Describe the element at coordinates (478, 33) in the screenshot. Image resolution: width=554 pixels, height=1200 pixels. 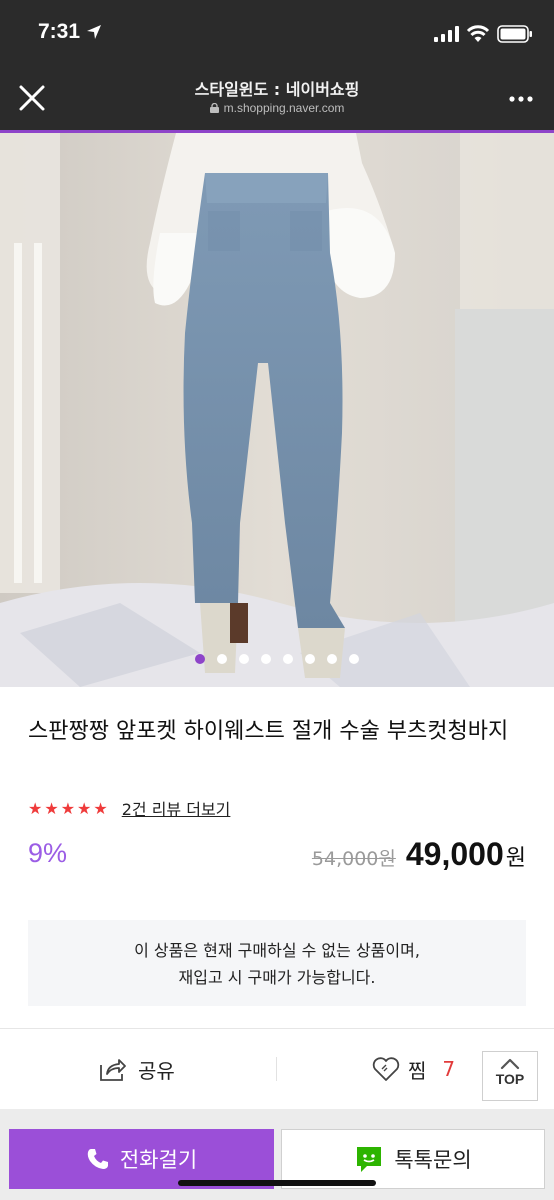
I see `wifi-icon` at that location.